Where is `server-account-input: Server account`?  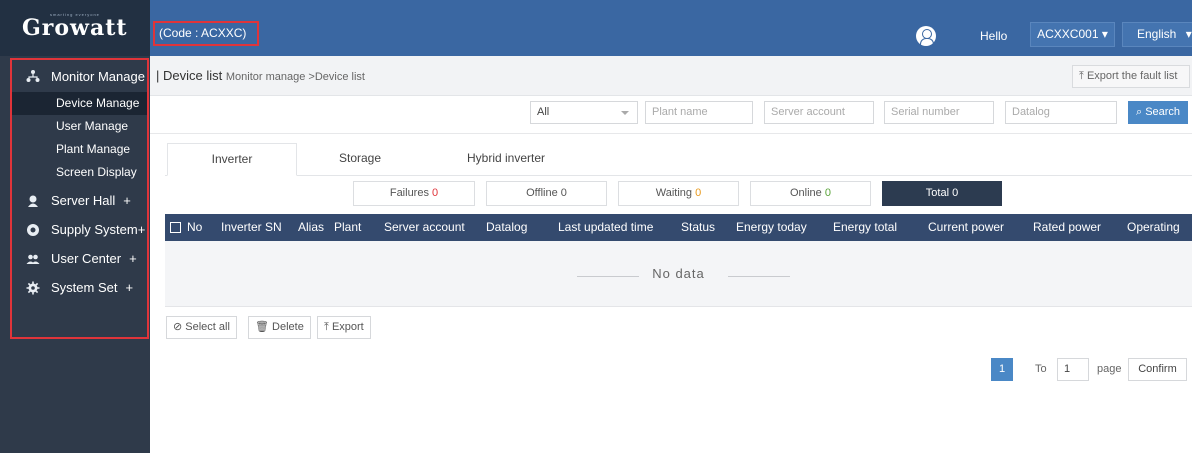 server-account-input: Server account is located at coordinates (819, 112).